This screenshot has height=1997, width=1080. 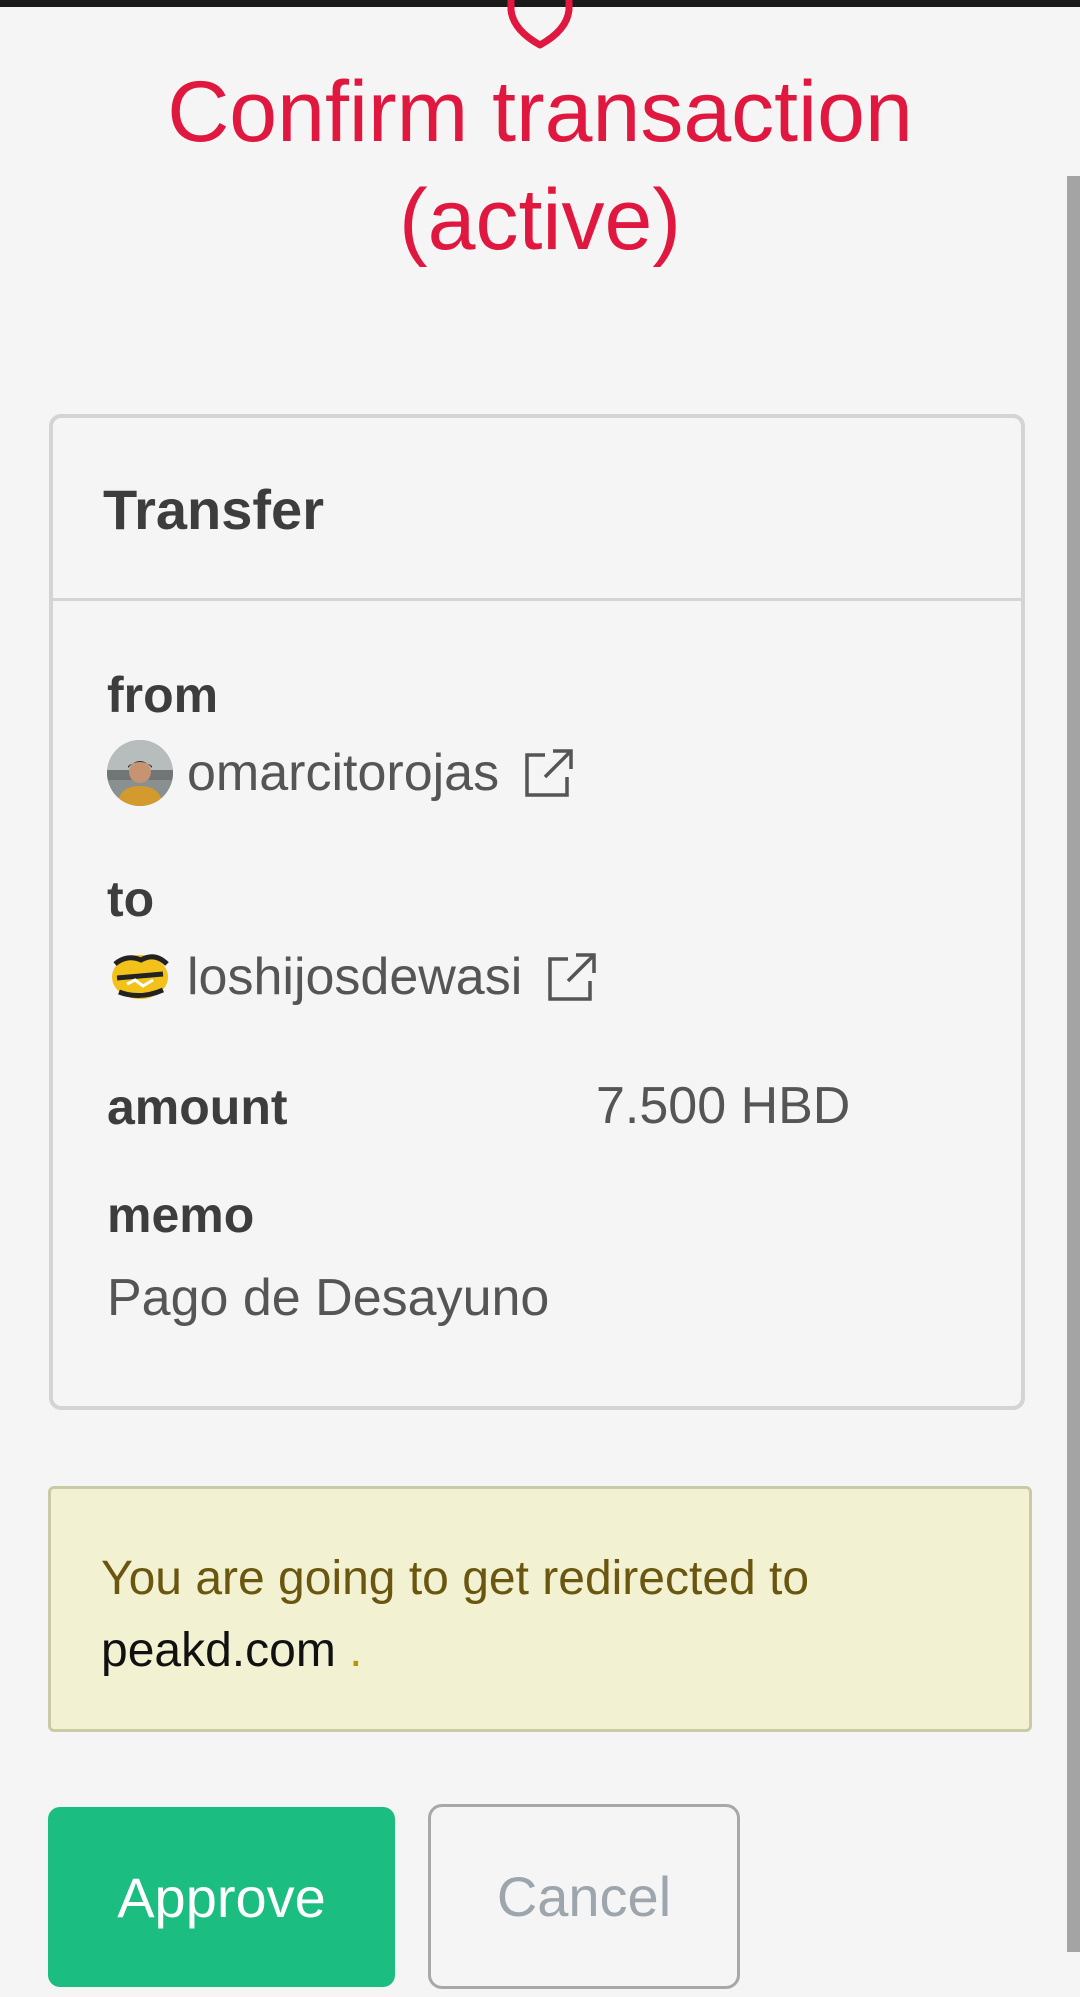 I want to click on to-account-row: loshijosdewasi, so click(x=352, y=977).